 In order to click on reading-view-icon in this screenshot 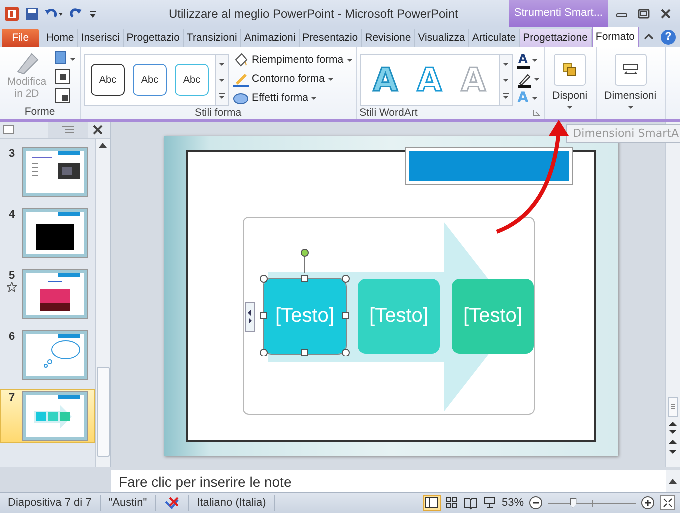, I will do `click(471, 503)`.